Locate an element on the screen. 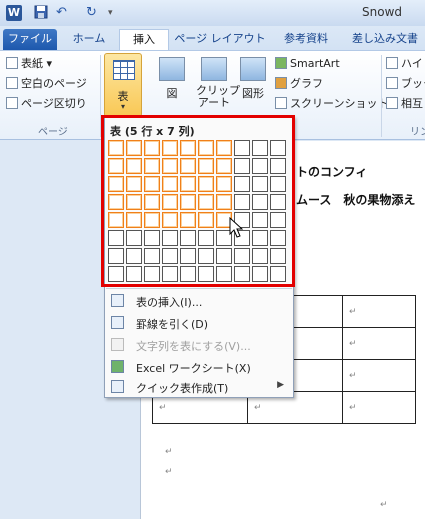 This screenshot has height=519, width=425. blank-page-icon is located at coordinates (12, 83).